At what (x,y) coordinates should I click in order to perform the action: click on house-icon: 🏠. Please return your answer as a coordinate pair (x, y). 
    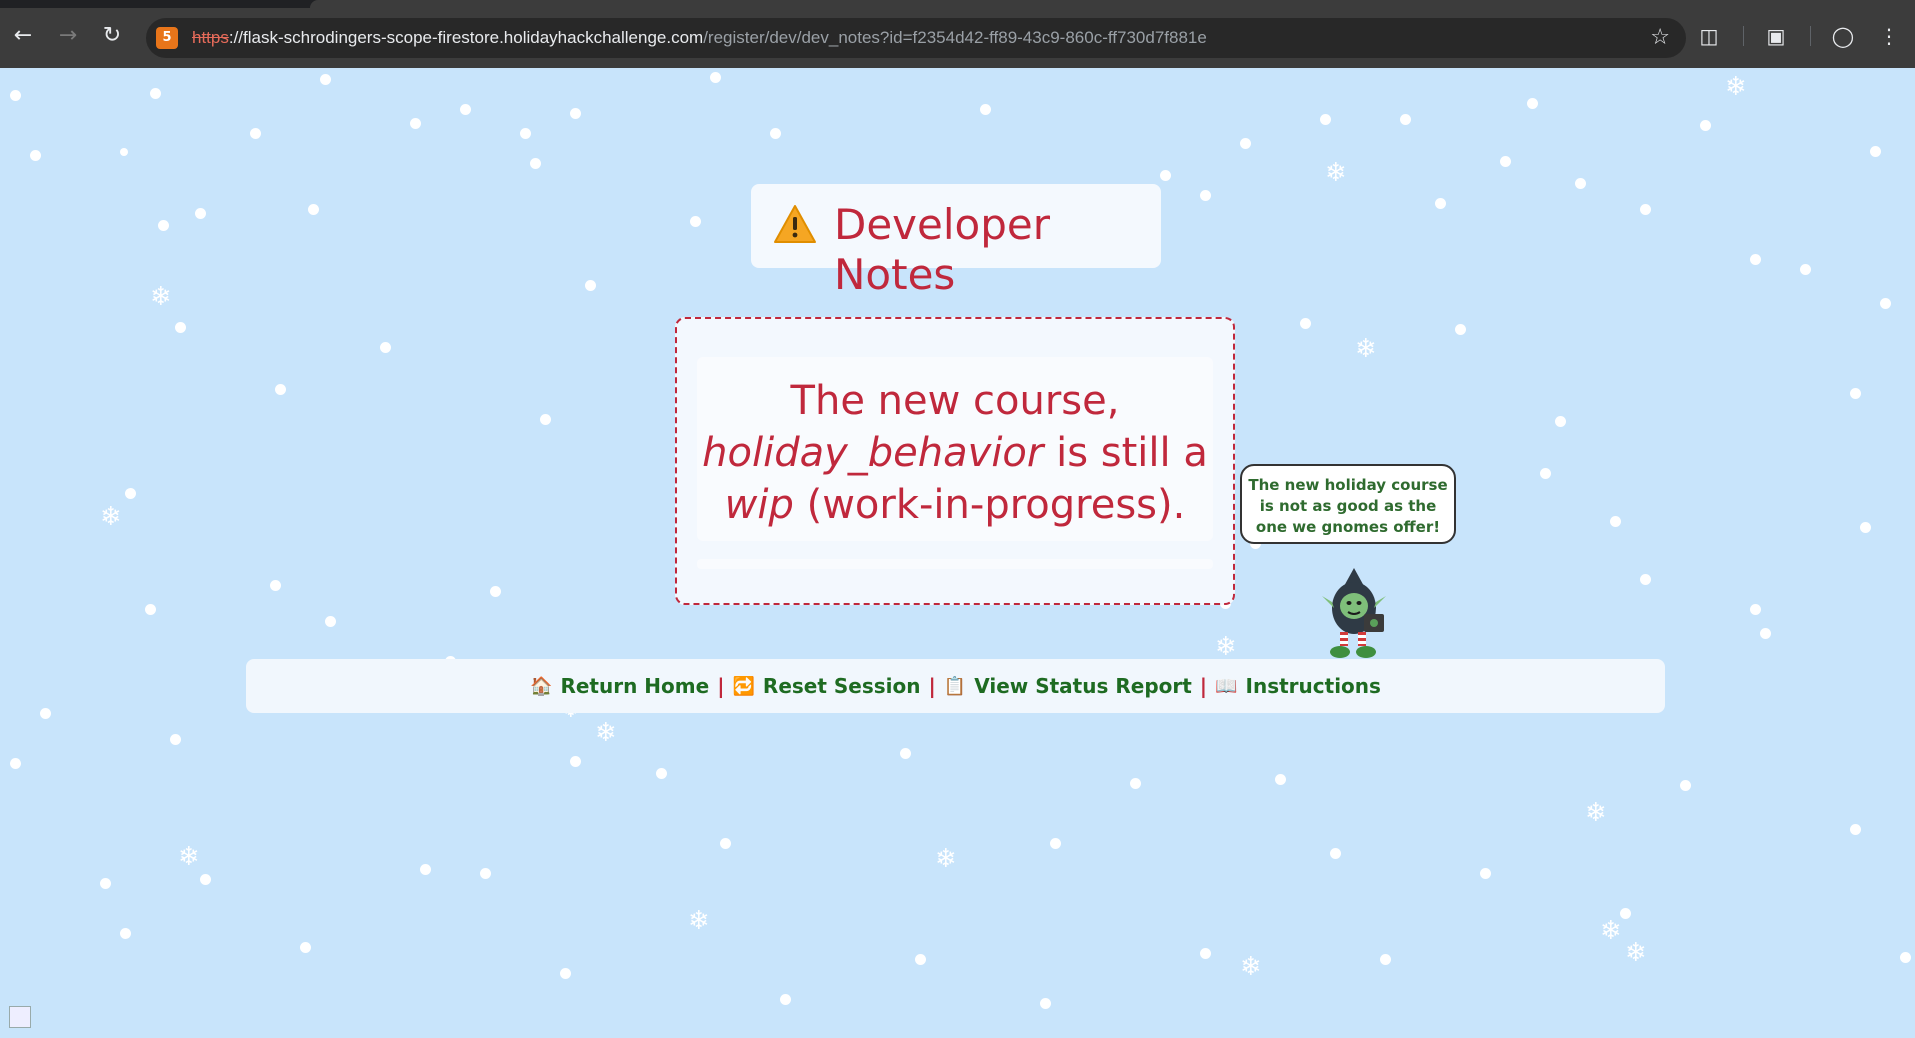
    Looking at the image, I should click on (541, 686).